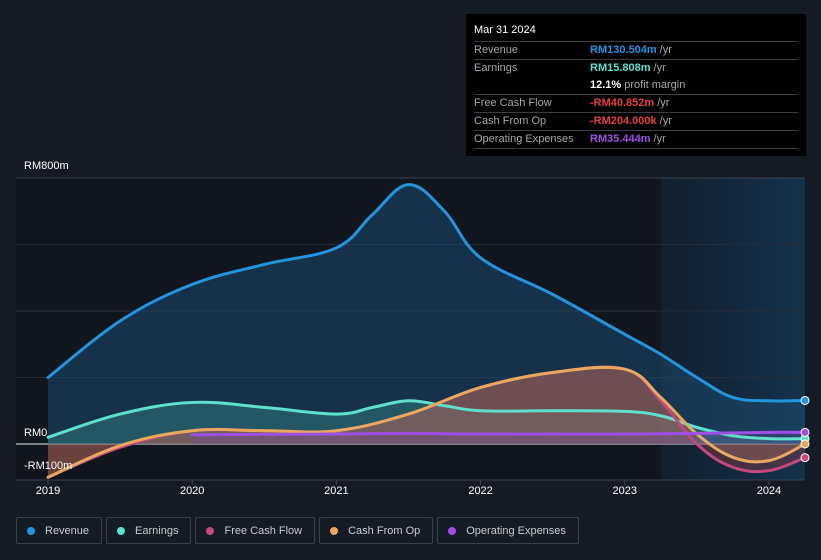 This screenshot has height=560, width=821. Describe the element at coordinates (805, 444) in the screenshot. I see `endpoint-cash-from-op` at that location.